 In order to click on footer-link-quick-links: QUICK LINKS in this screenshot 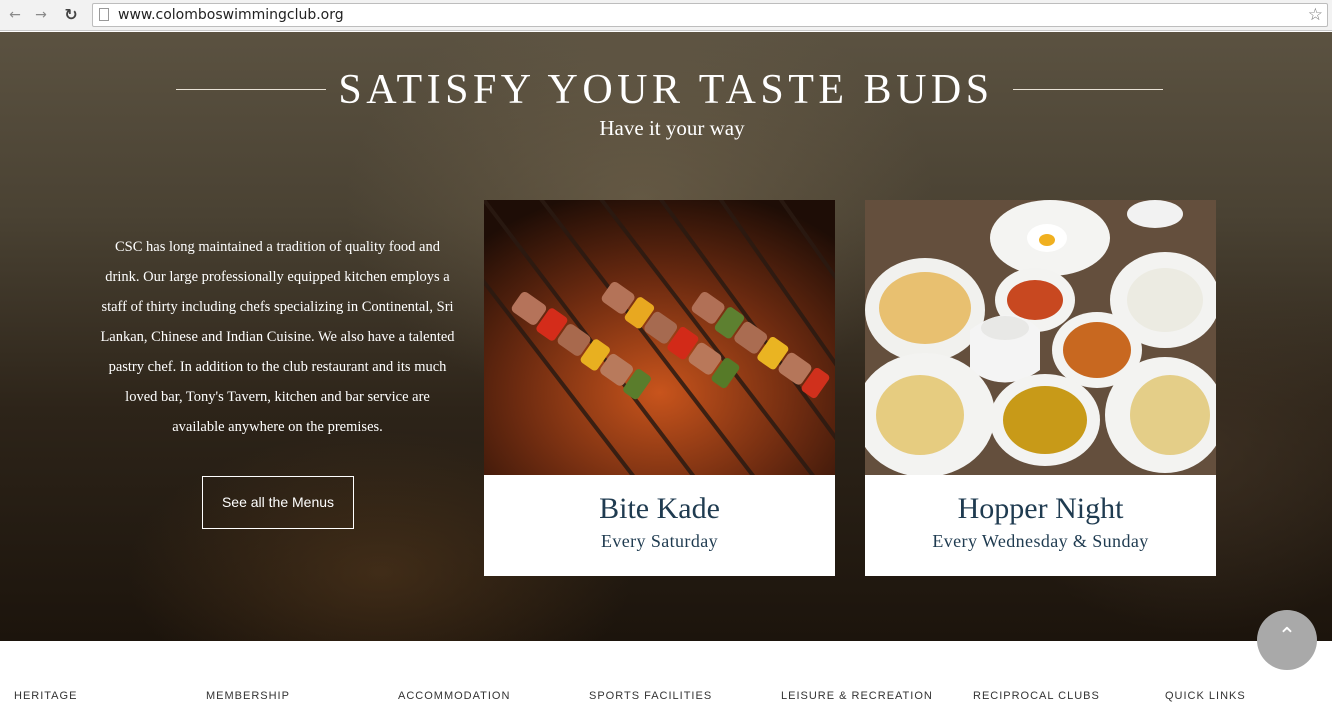, I will do `click(1205, 696)`.